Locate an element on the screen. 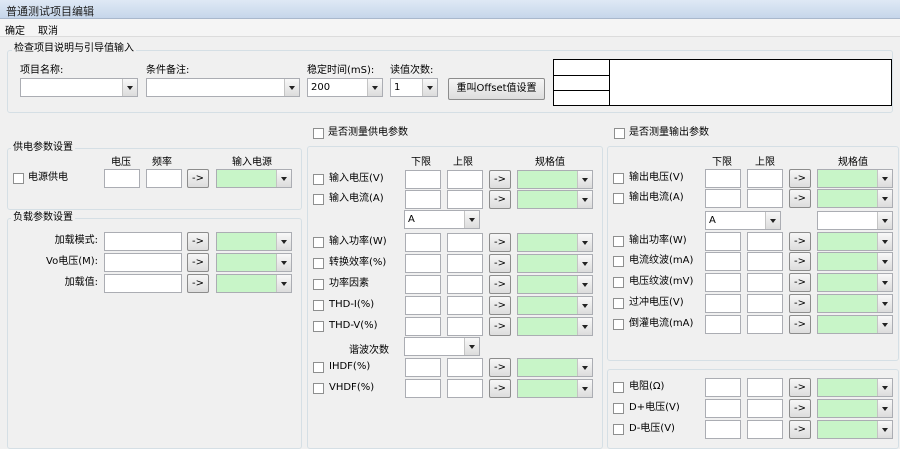 This screenshot has height=449, width=900. input-ihdf-arrow-button: -> is located at coordinates (500, 367).